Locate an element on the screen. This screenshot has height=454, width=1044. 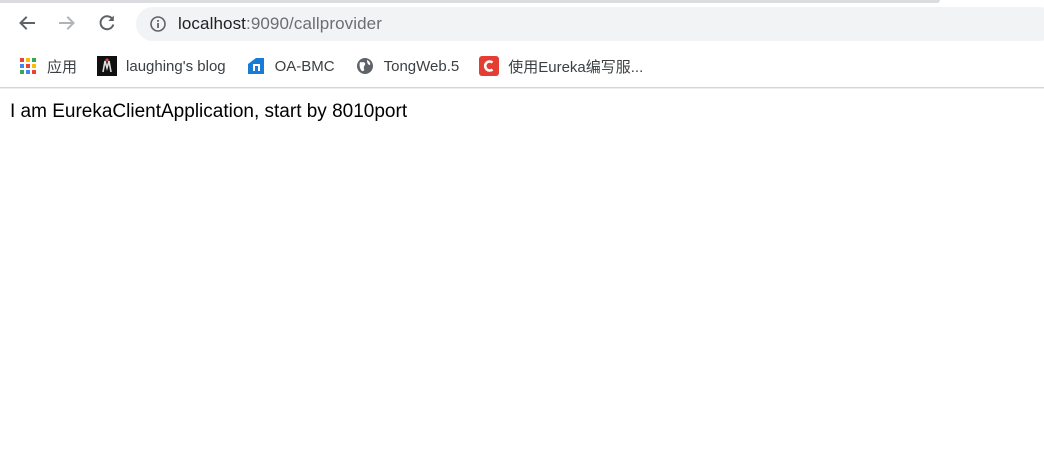
bookmark-oa-bmc: OA-BMC is located at coordinates (290, 66).